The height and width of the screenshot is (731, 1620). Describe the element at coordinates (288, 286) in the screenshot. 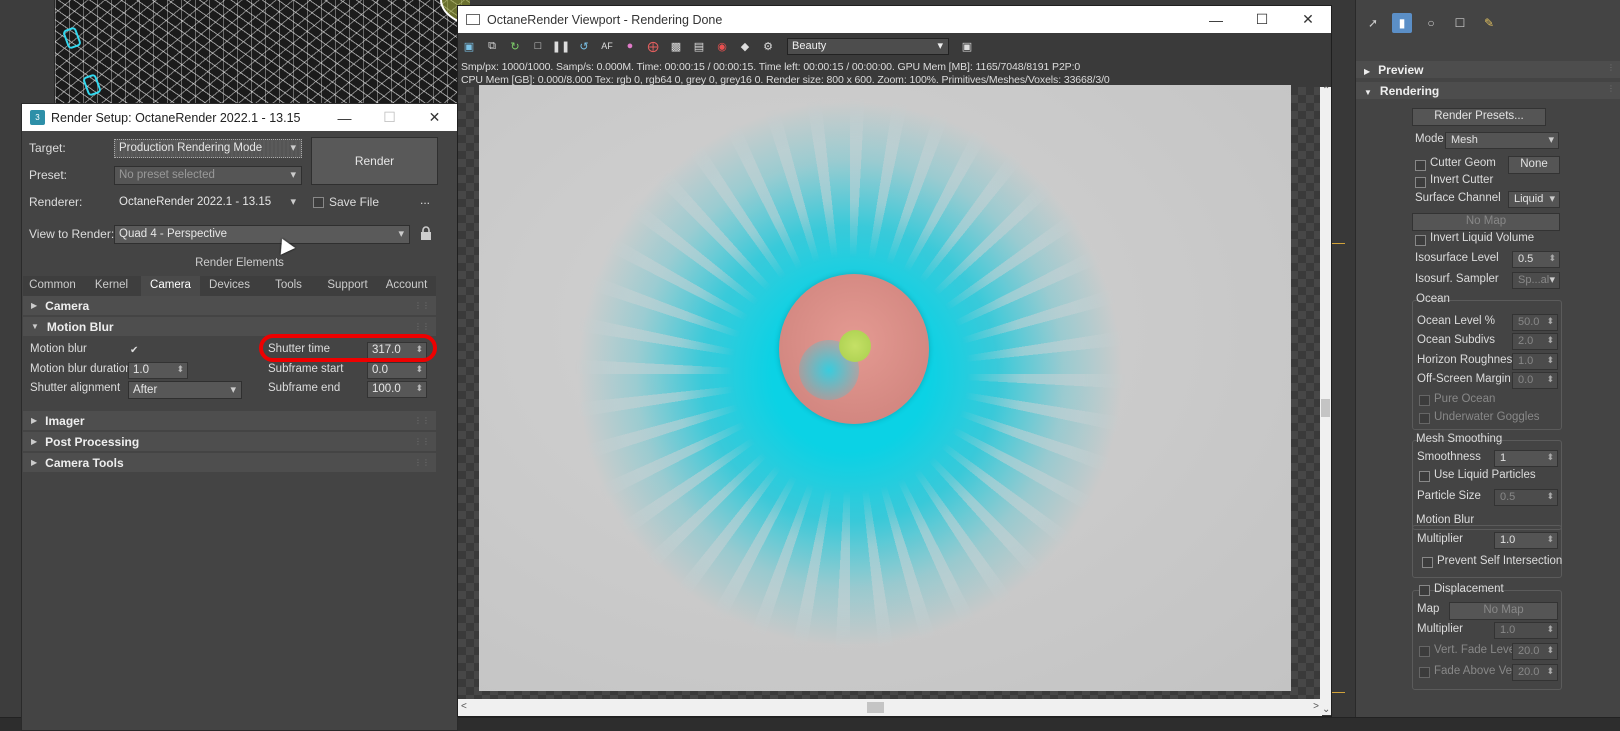

I see `tab-tools: Tools` at that location.